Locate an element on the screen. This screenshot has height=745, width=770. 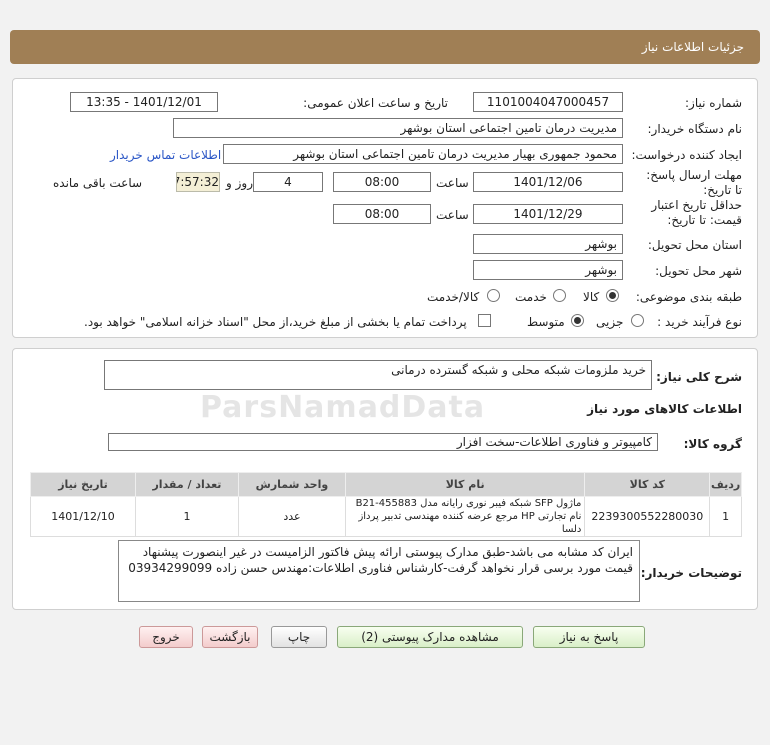
page-header: جزئیات اطلاعات نیاز is located at coordinates (385, 47).